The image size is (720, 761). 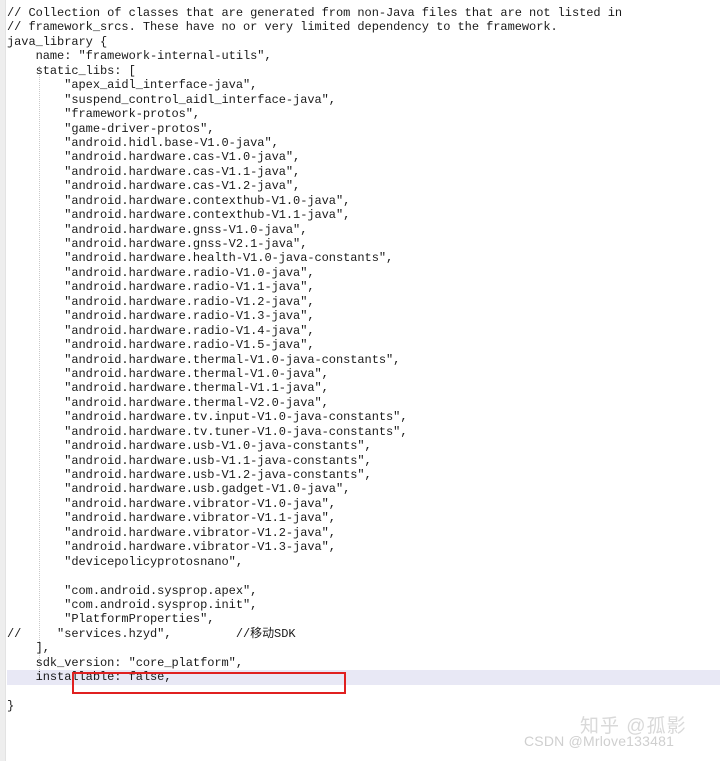 What do you see at coordinates (363, 331) in the screenshot?
I see `code-line: "android.hardware.radio-V1.4-java",` at bounding box center [363, 331].